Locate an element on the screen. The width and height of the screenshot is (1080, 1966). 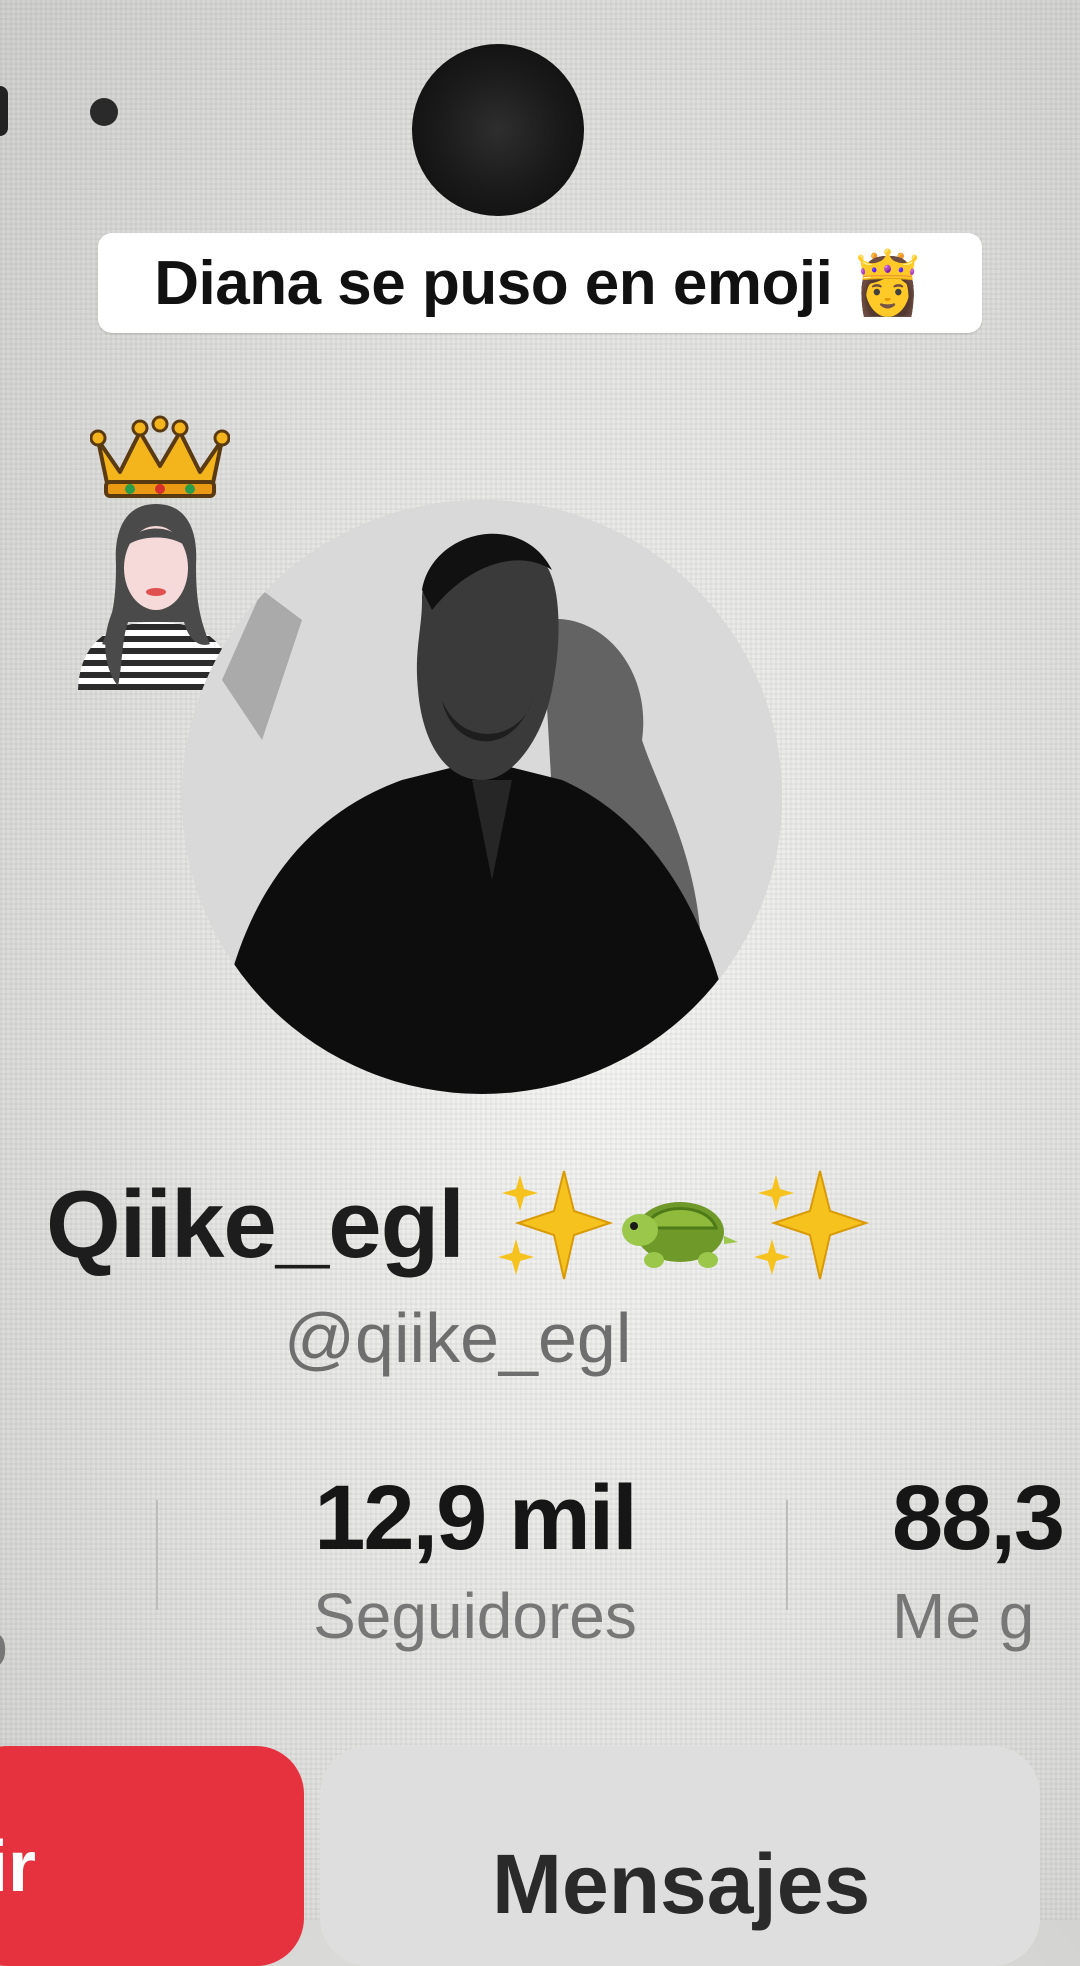
caption-text: Diana se puso en emoji 👸 is located at coordinates (540, 283).